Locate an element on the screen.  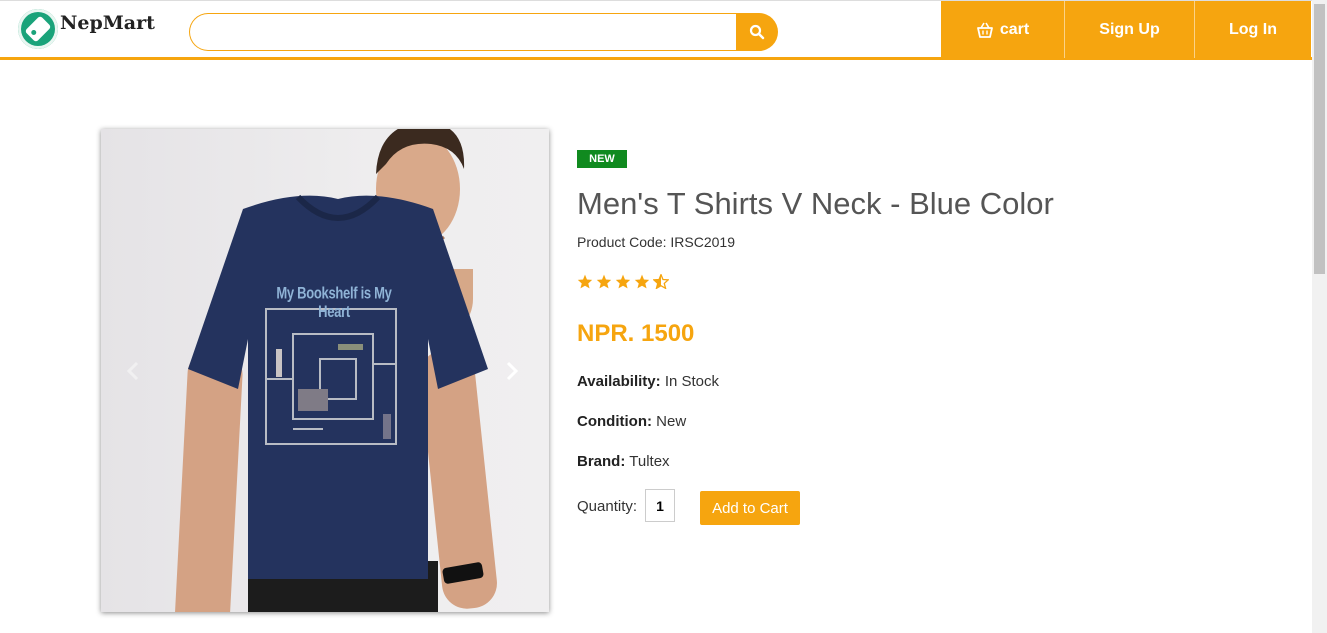
scrollbar-thumb is located at coordinates (1319, 139).